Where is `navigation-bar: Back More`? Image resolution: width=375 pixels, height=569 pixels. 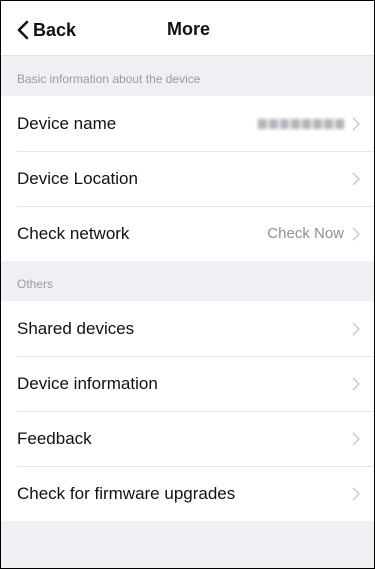
navigation-bar: Back More is located at coordinates (187, 28).